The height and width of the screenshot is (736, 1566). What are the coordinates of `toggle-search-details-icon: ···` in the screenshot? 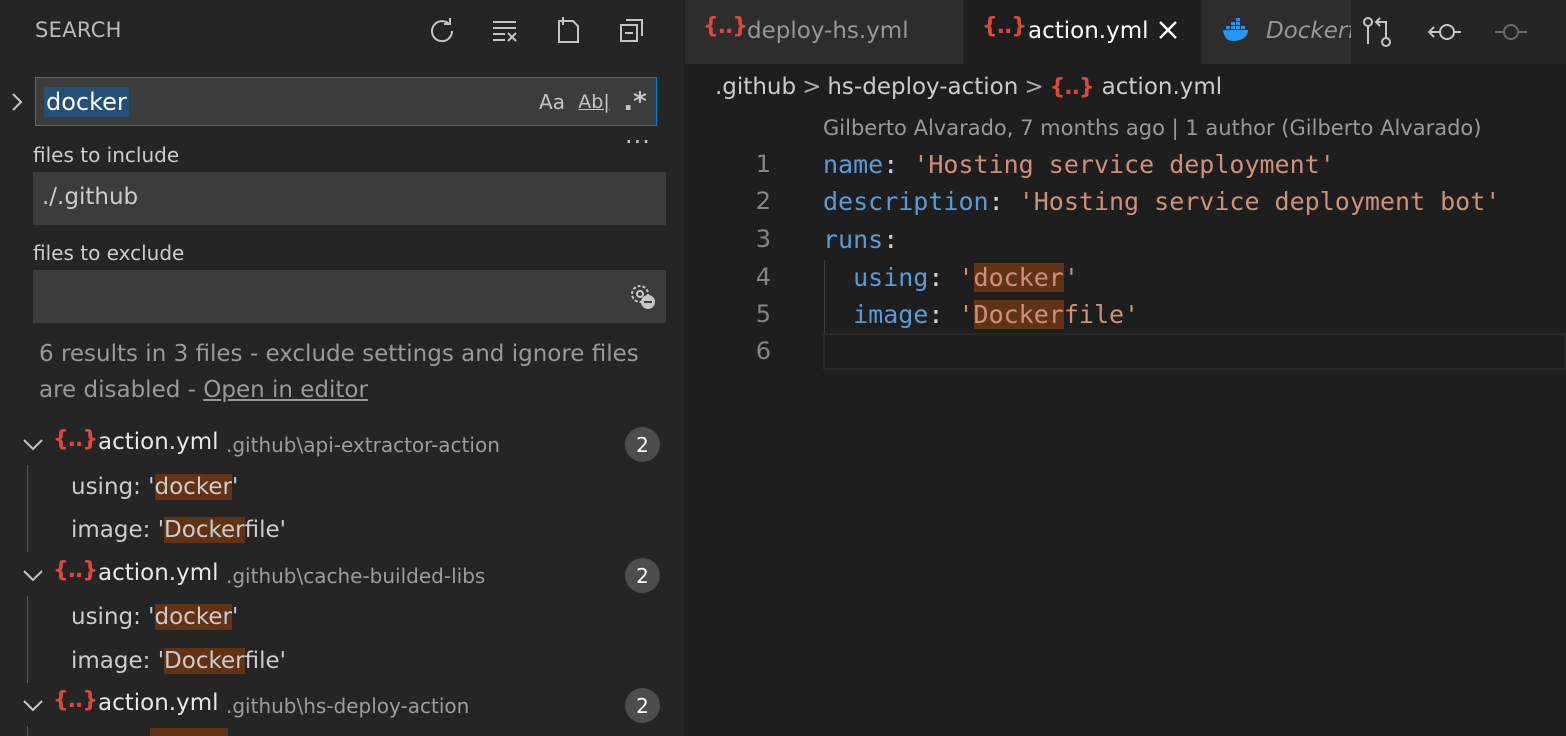 It's located at (638, 142).